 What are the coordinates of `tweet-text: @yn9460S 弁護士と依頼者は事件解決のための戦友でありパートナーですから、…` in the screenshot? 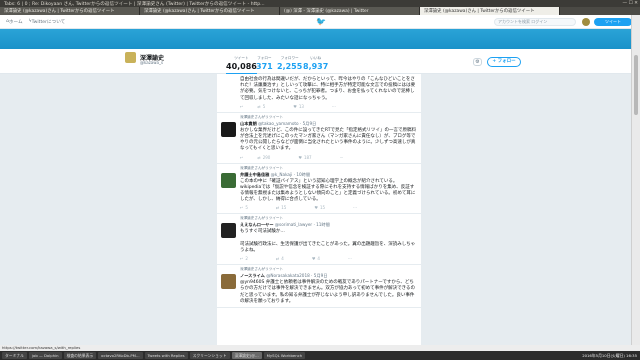 It's located at (328, 292).